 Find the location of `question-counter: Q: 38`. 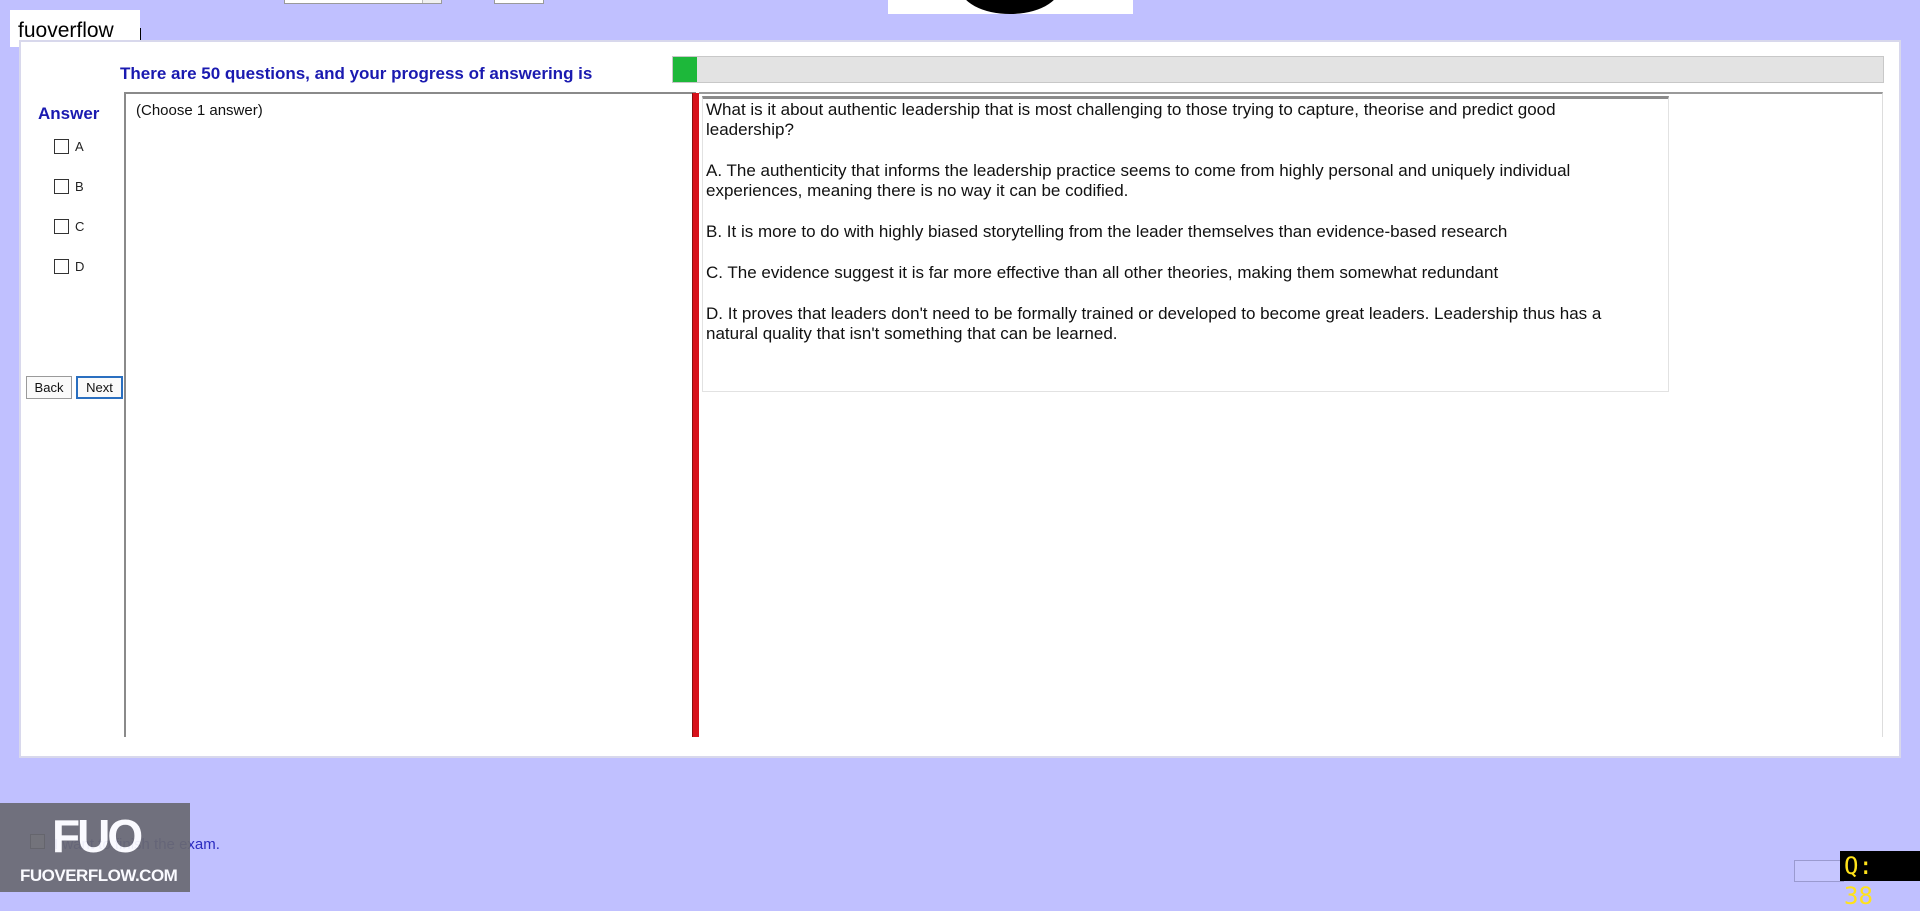

question-counter: Q: 38 is located at coordinates (1880, 880).